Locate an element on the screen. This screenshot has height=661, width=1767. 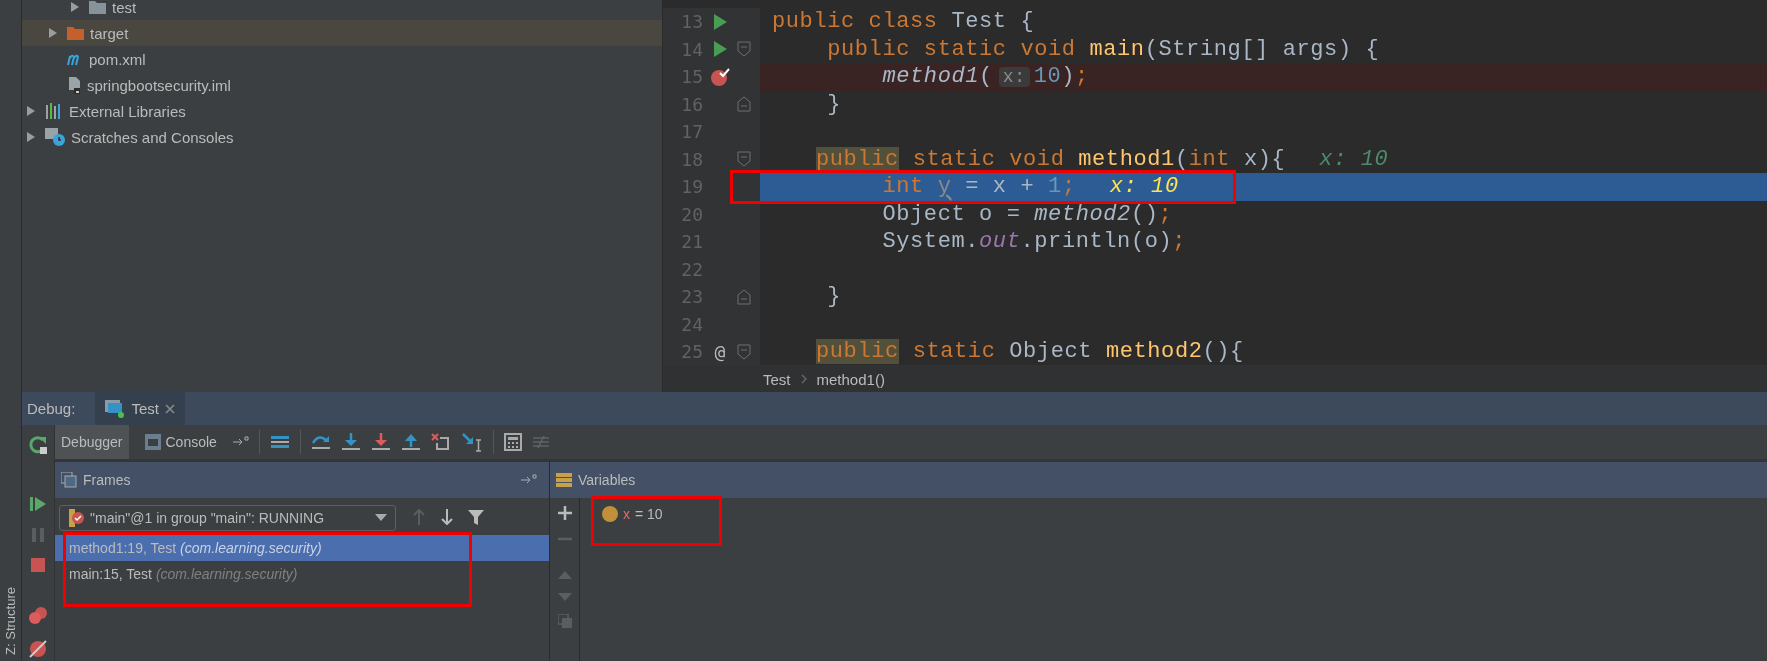
calculator-icon is located at coordinates (512, 442).